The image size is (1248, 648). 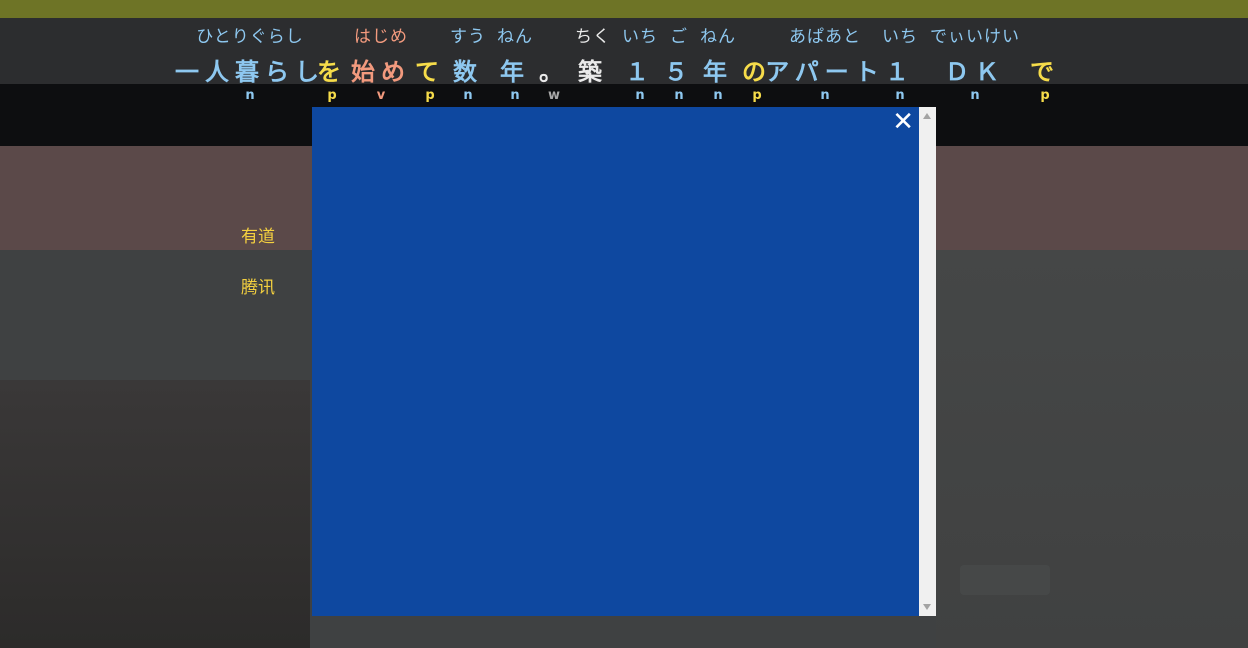 I want to click on token-reading: でぃいけい, so click(x=975, y=37).